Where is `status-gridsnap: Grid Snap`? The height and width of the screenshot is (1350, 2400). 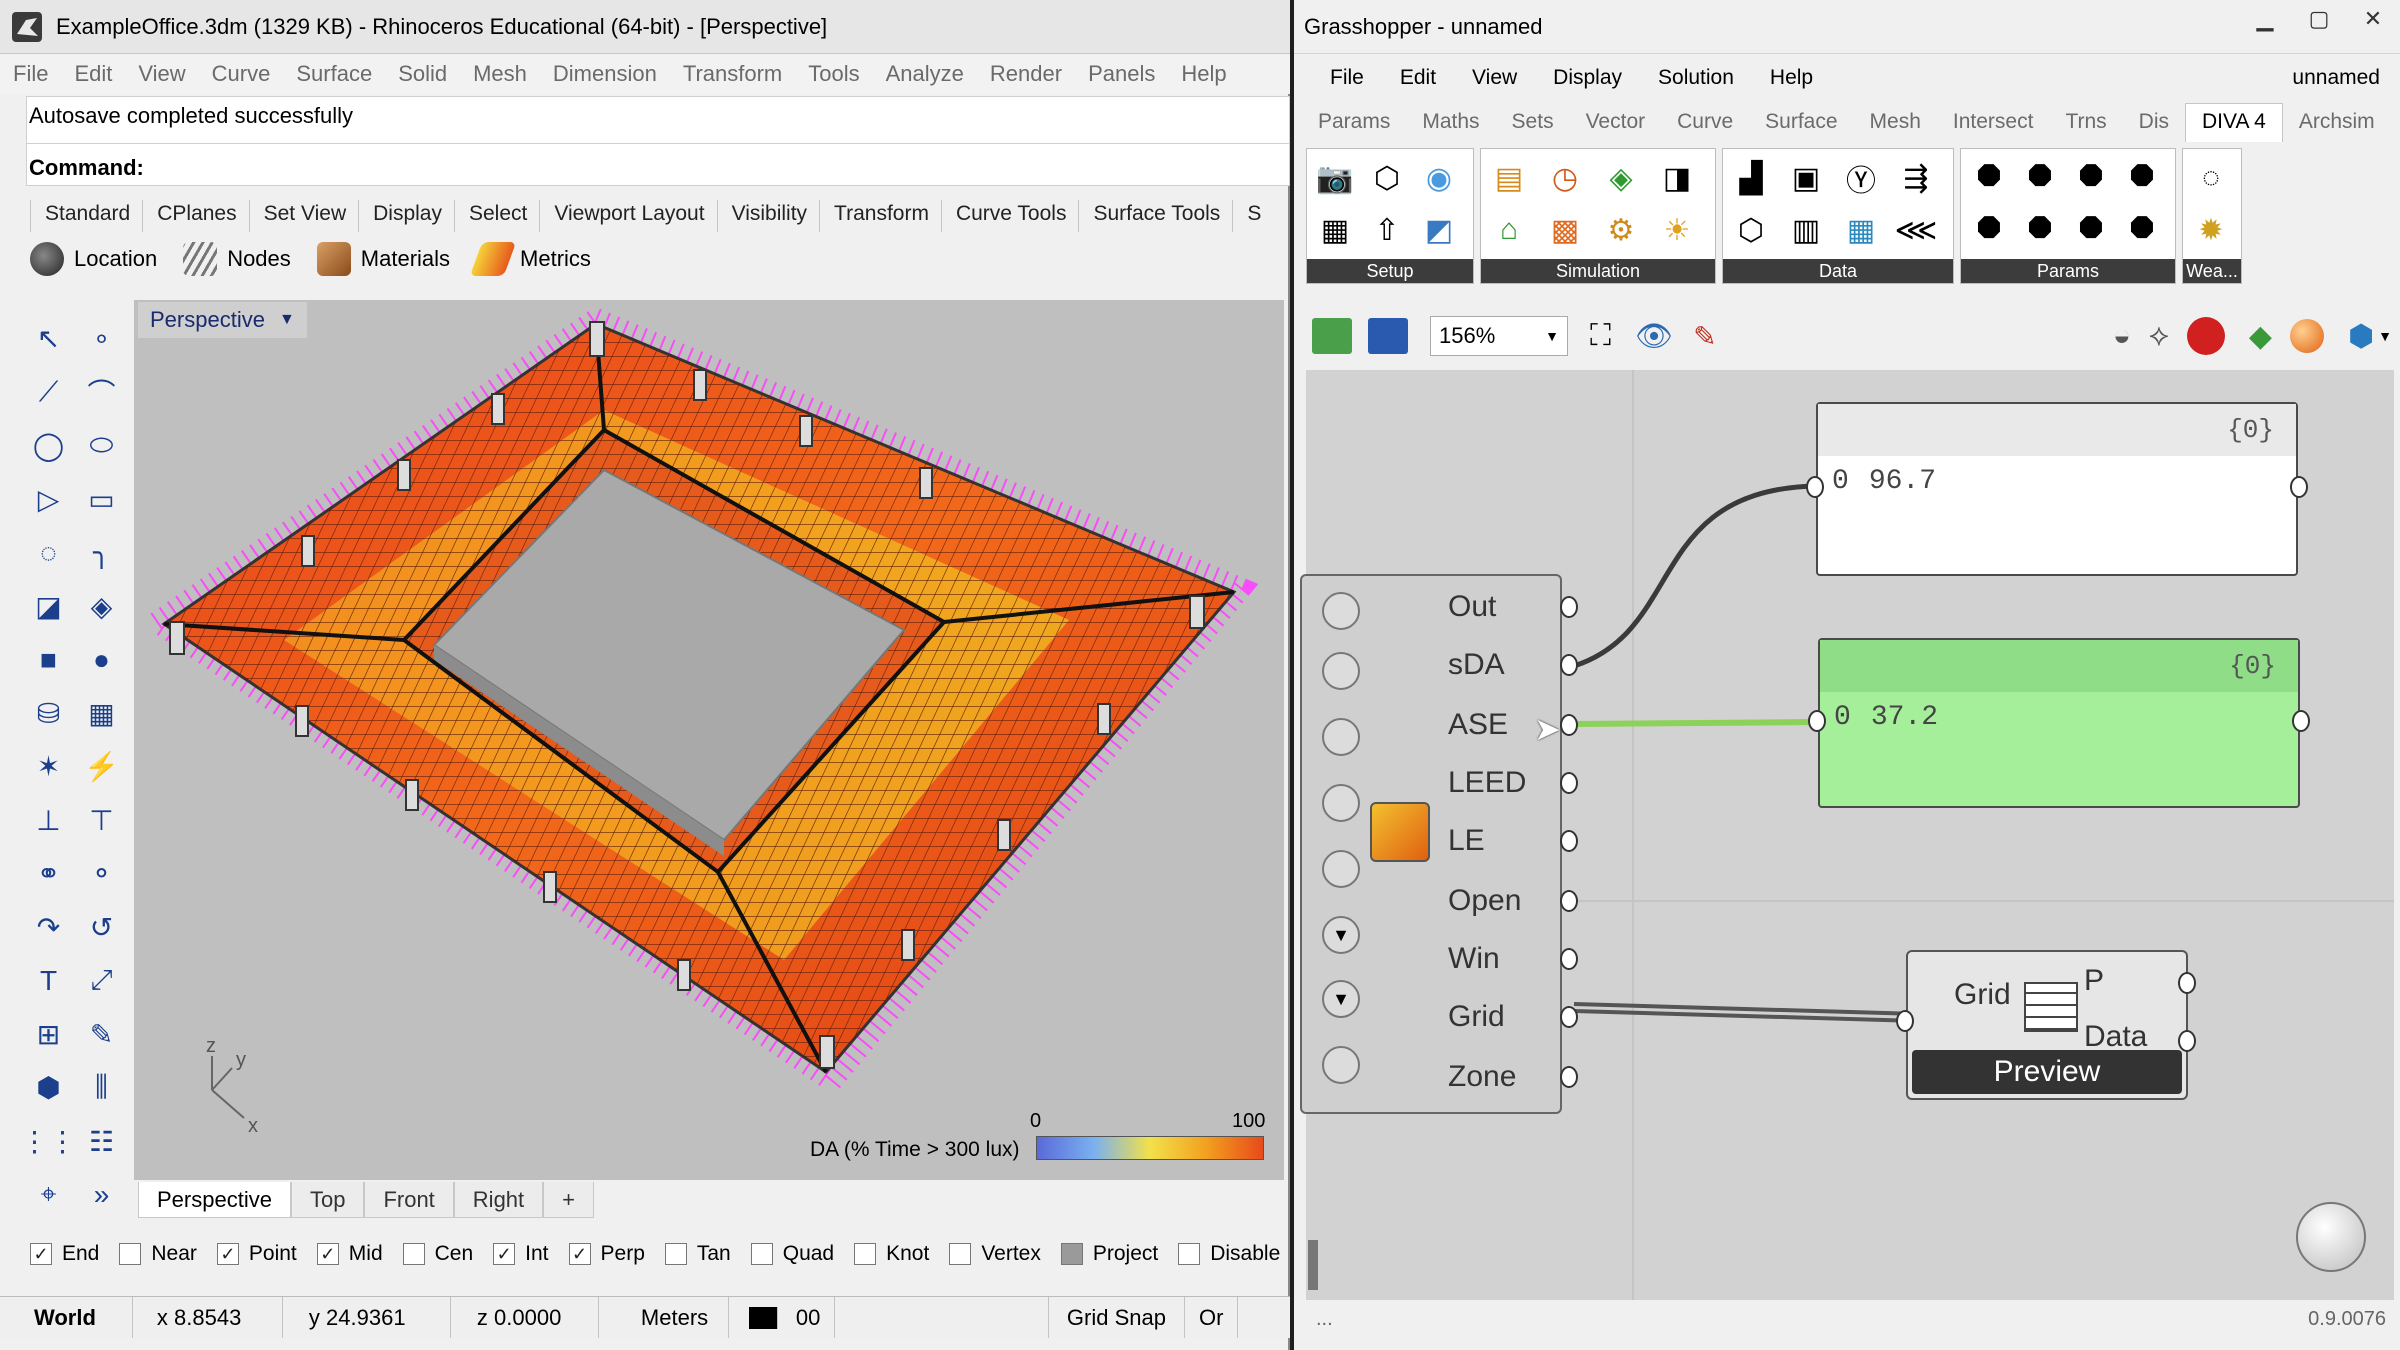 status-gridsnap: Grid Snap is located at coordinates (1117, 1317).